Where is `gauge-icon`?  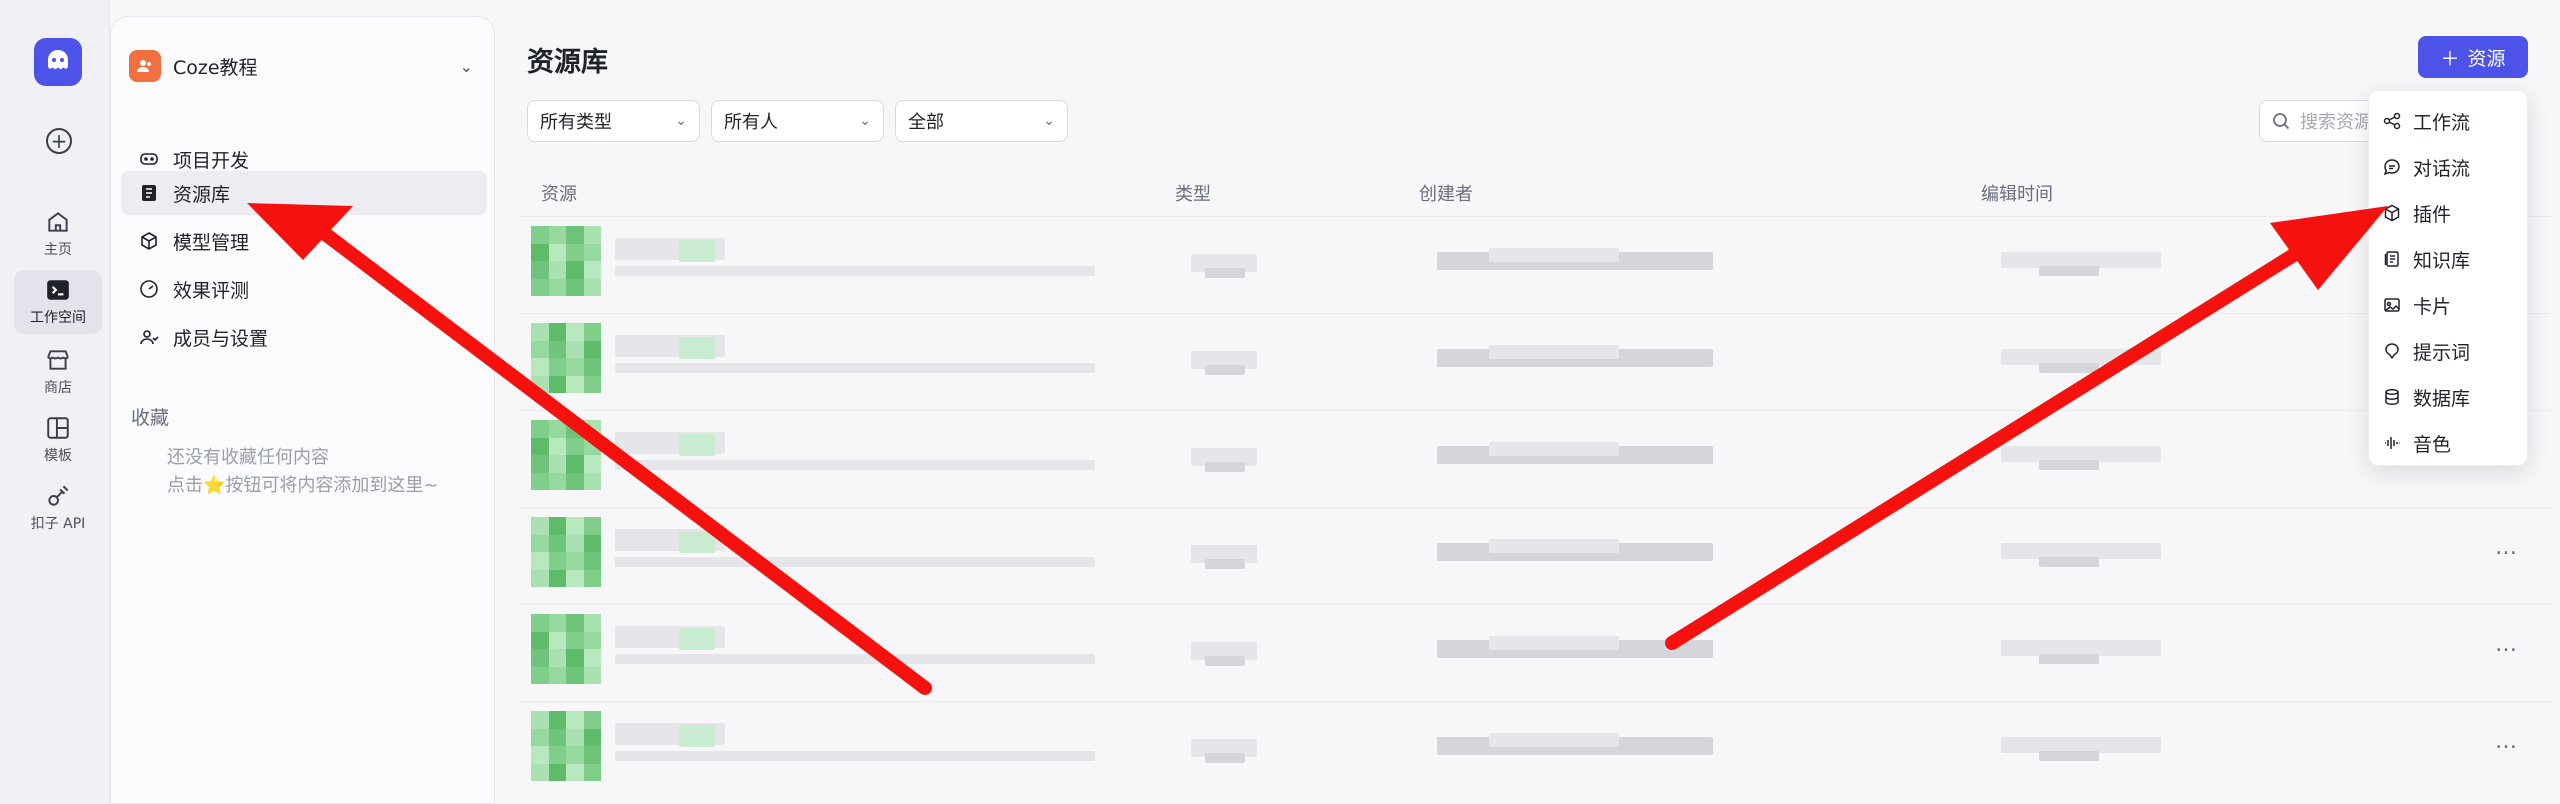
gauge-icon is located at coordinates (149, 289).